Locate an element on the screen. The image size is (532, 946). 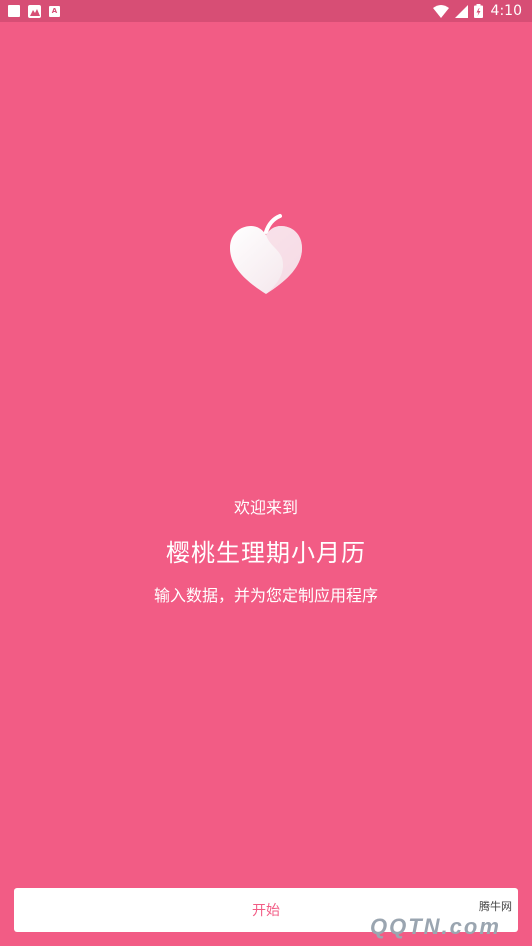
status-left: A is located at coordinates (34, 11).